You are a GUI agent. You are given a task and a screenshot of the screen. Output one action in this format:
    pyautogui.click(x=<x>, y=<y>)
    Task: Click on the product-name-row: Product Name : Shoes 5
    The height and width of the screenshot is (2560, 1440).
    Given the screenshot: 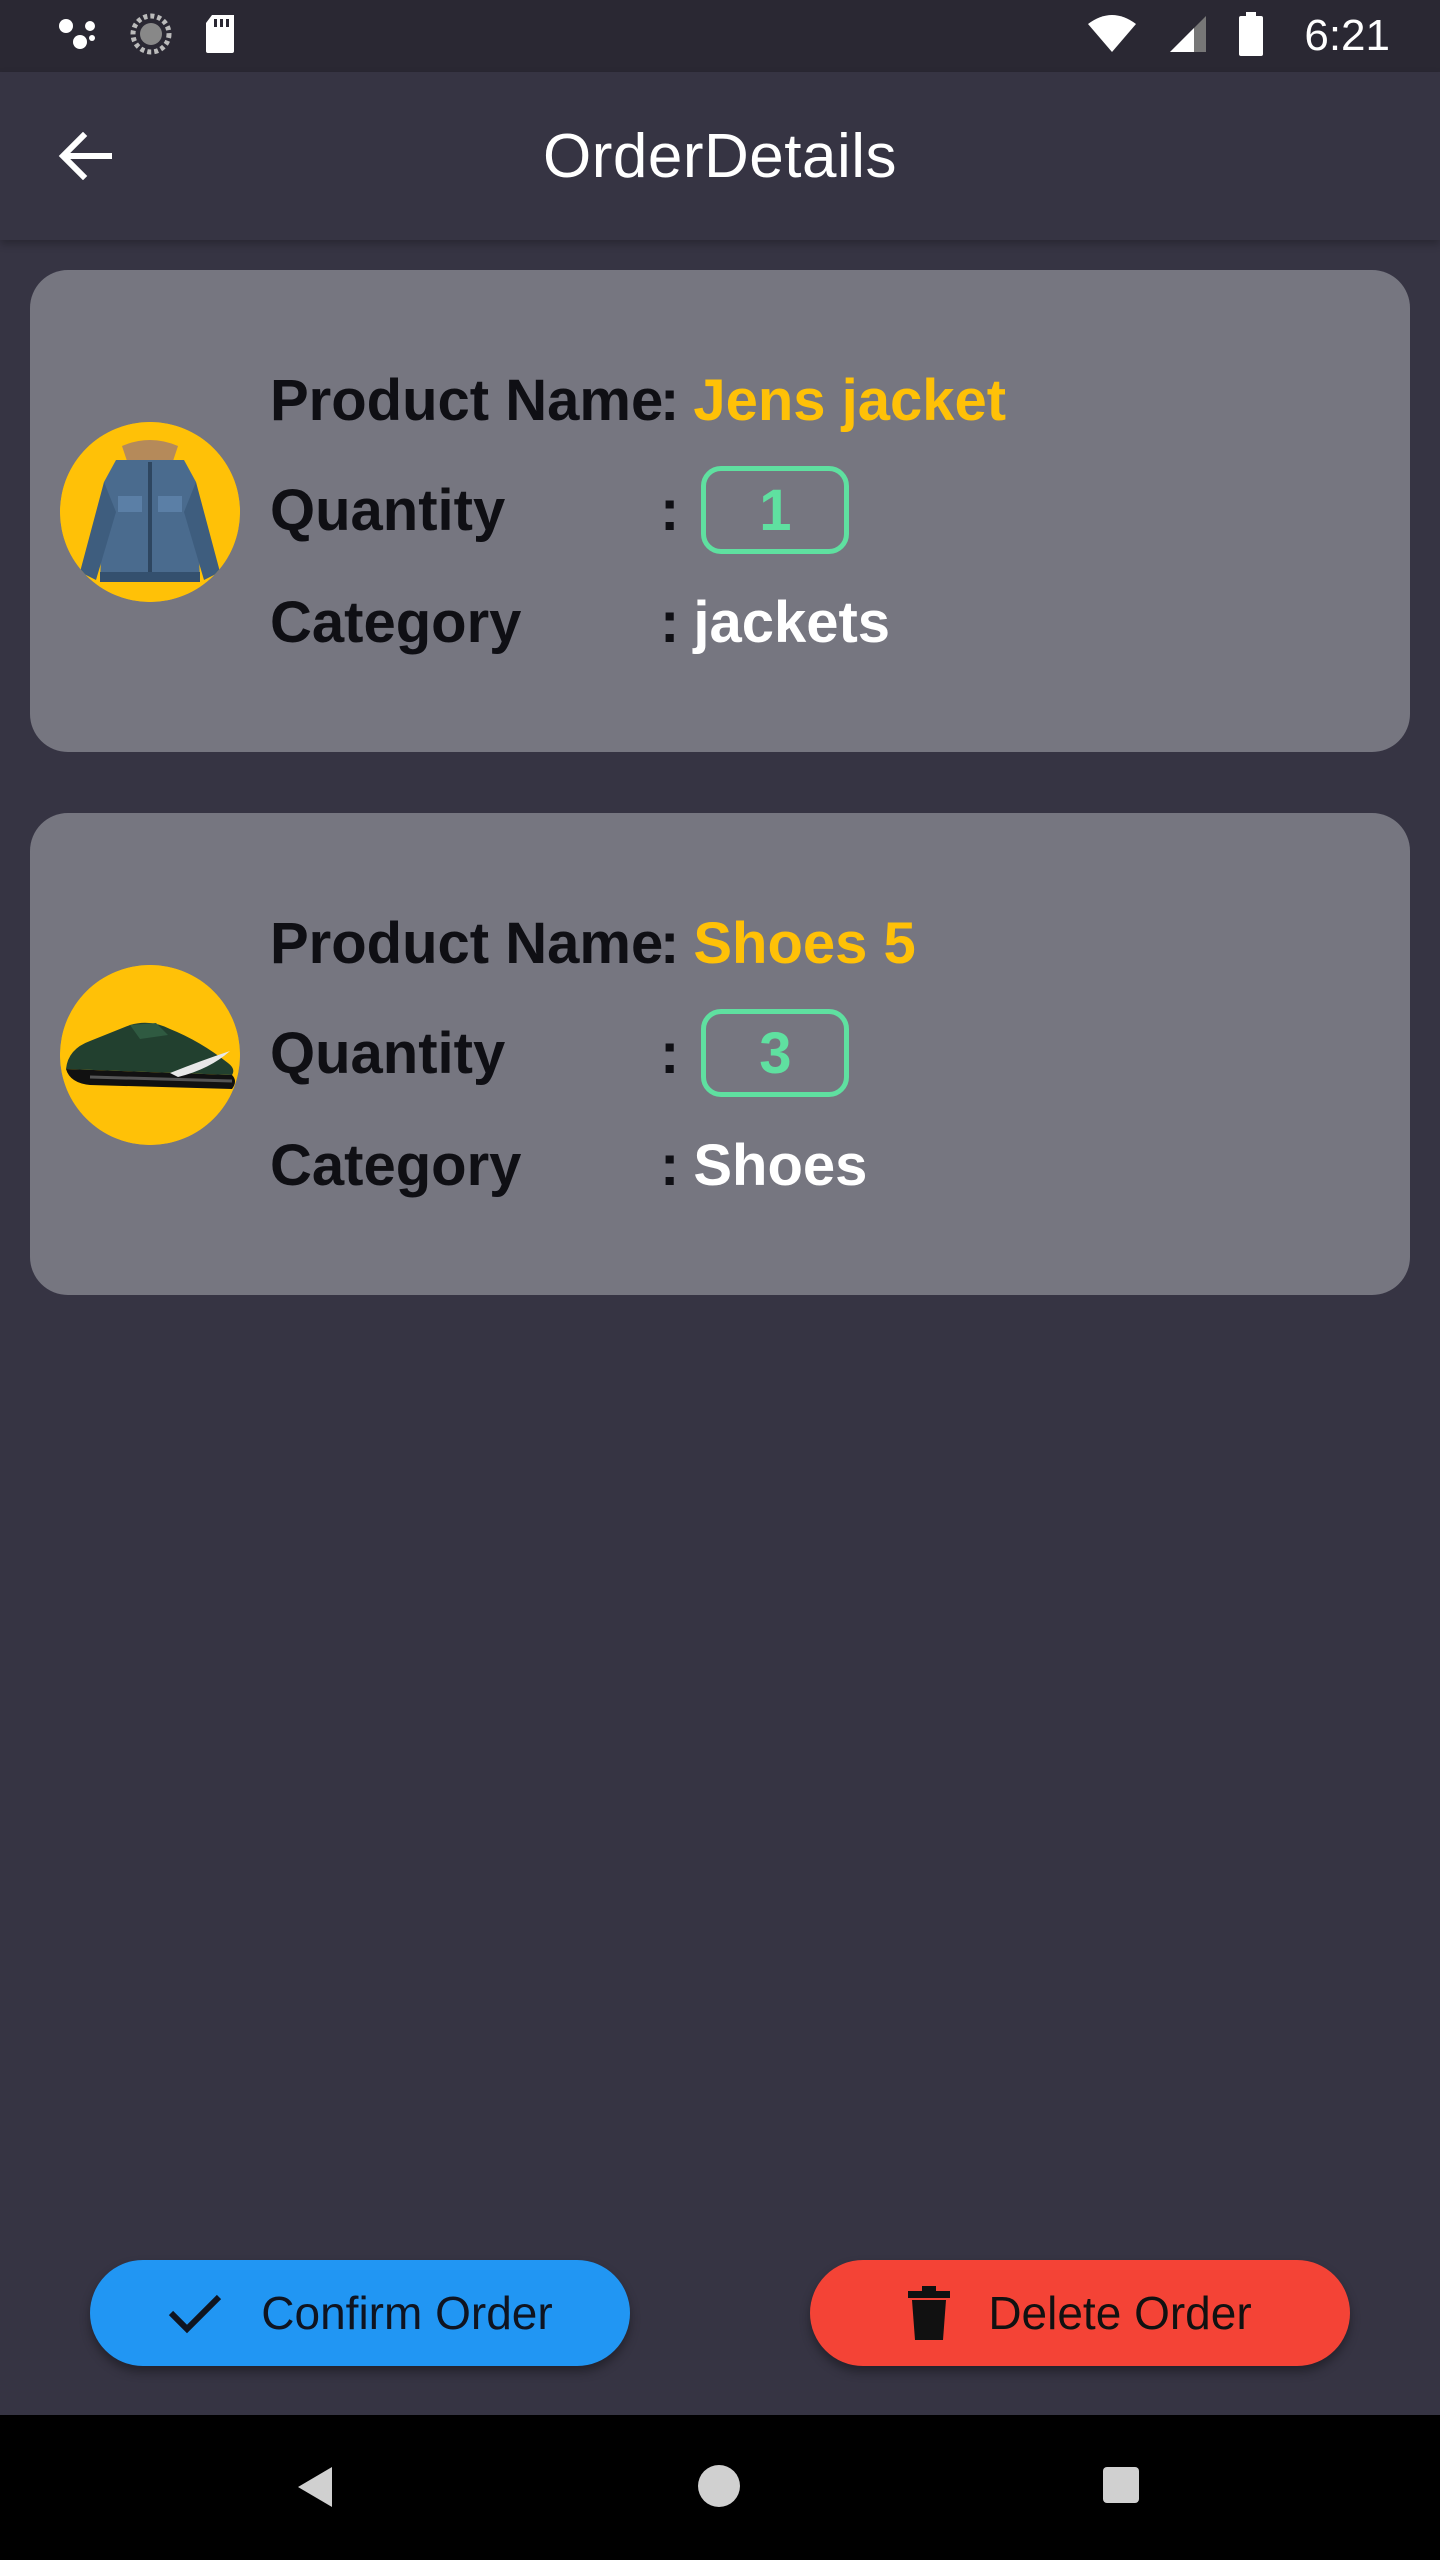 What is the action you would take?
    pyautogui.click(x=593, y=943)
    